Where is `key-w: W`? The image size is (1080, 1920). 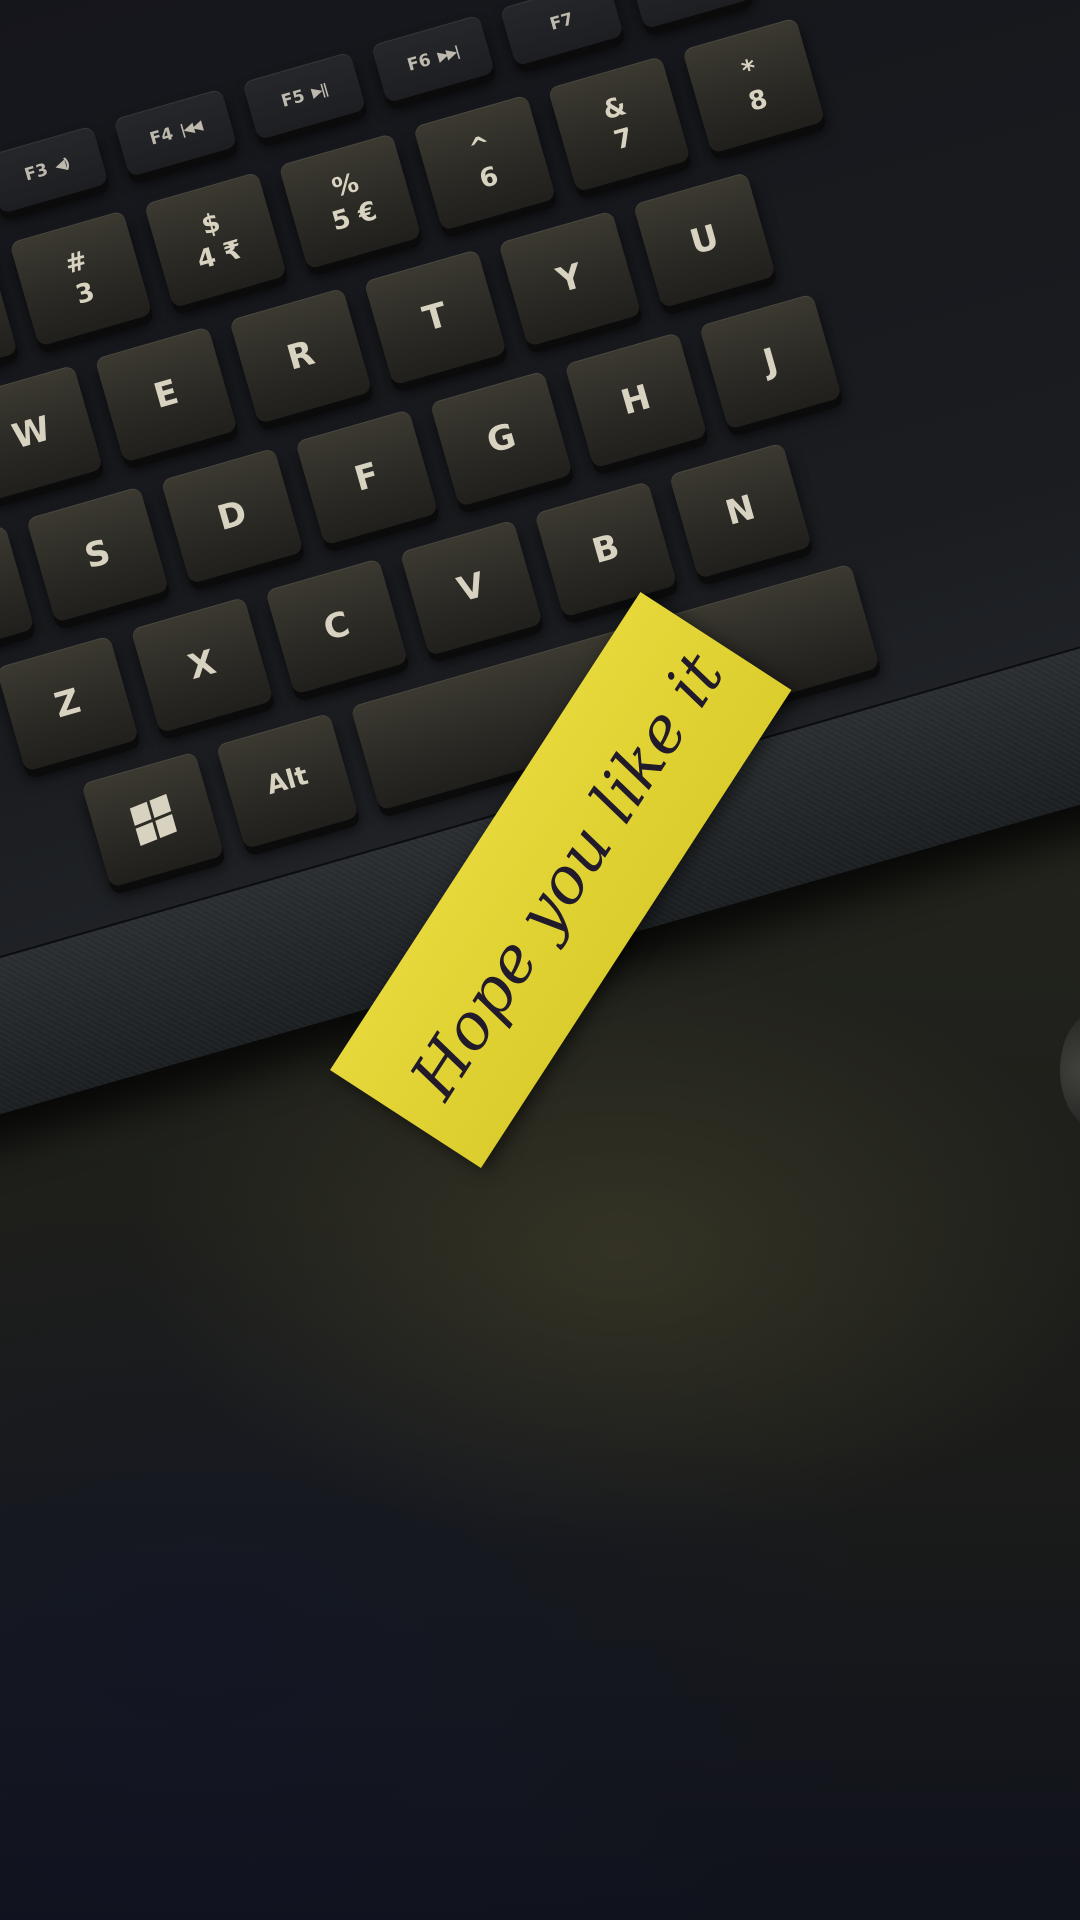 key-w: W is located at coordinates (52, 433).